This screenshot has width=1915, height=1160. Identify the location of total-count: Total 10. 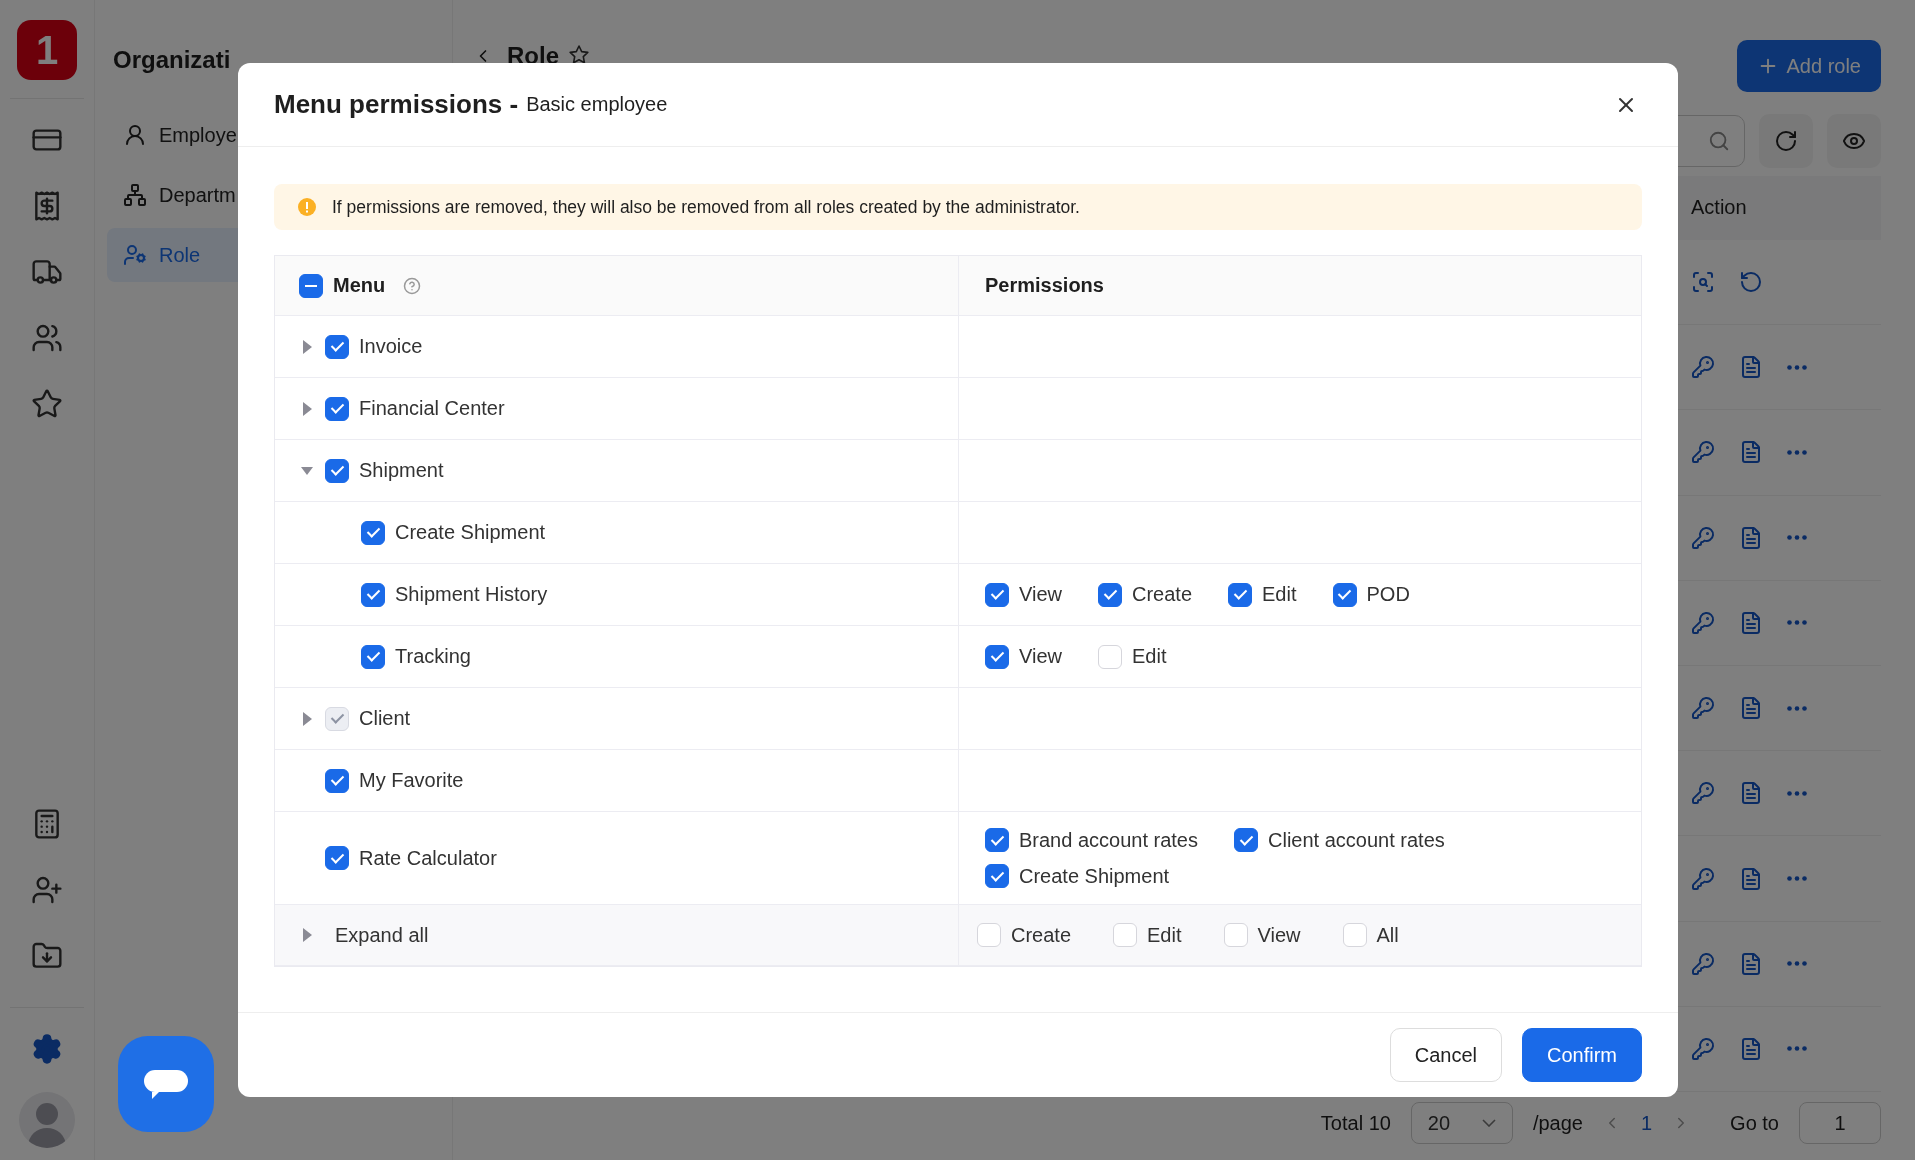
(1355, 1123).